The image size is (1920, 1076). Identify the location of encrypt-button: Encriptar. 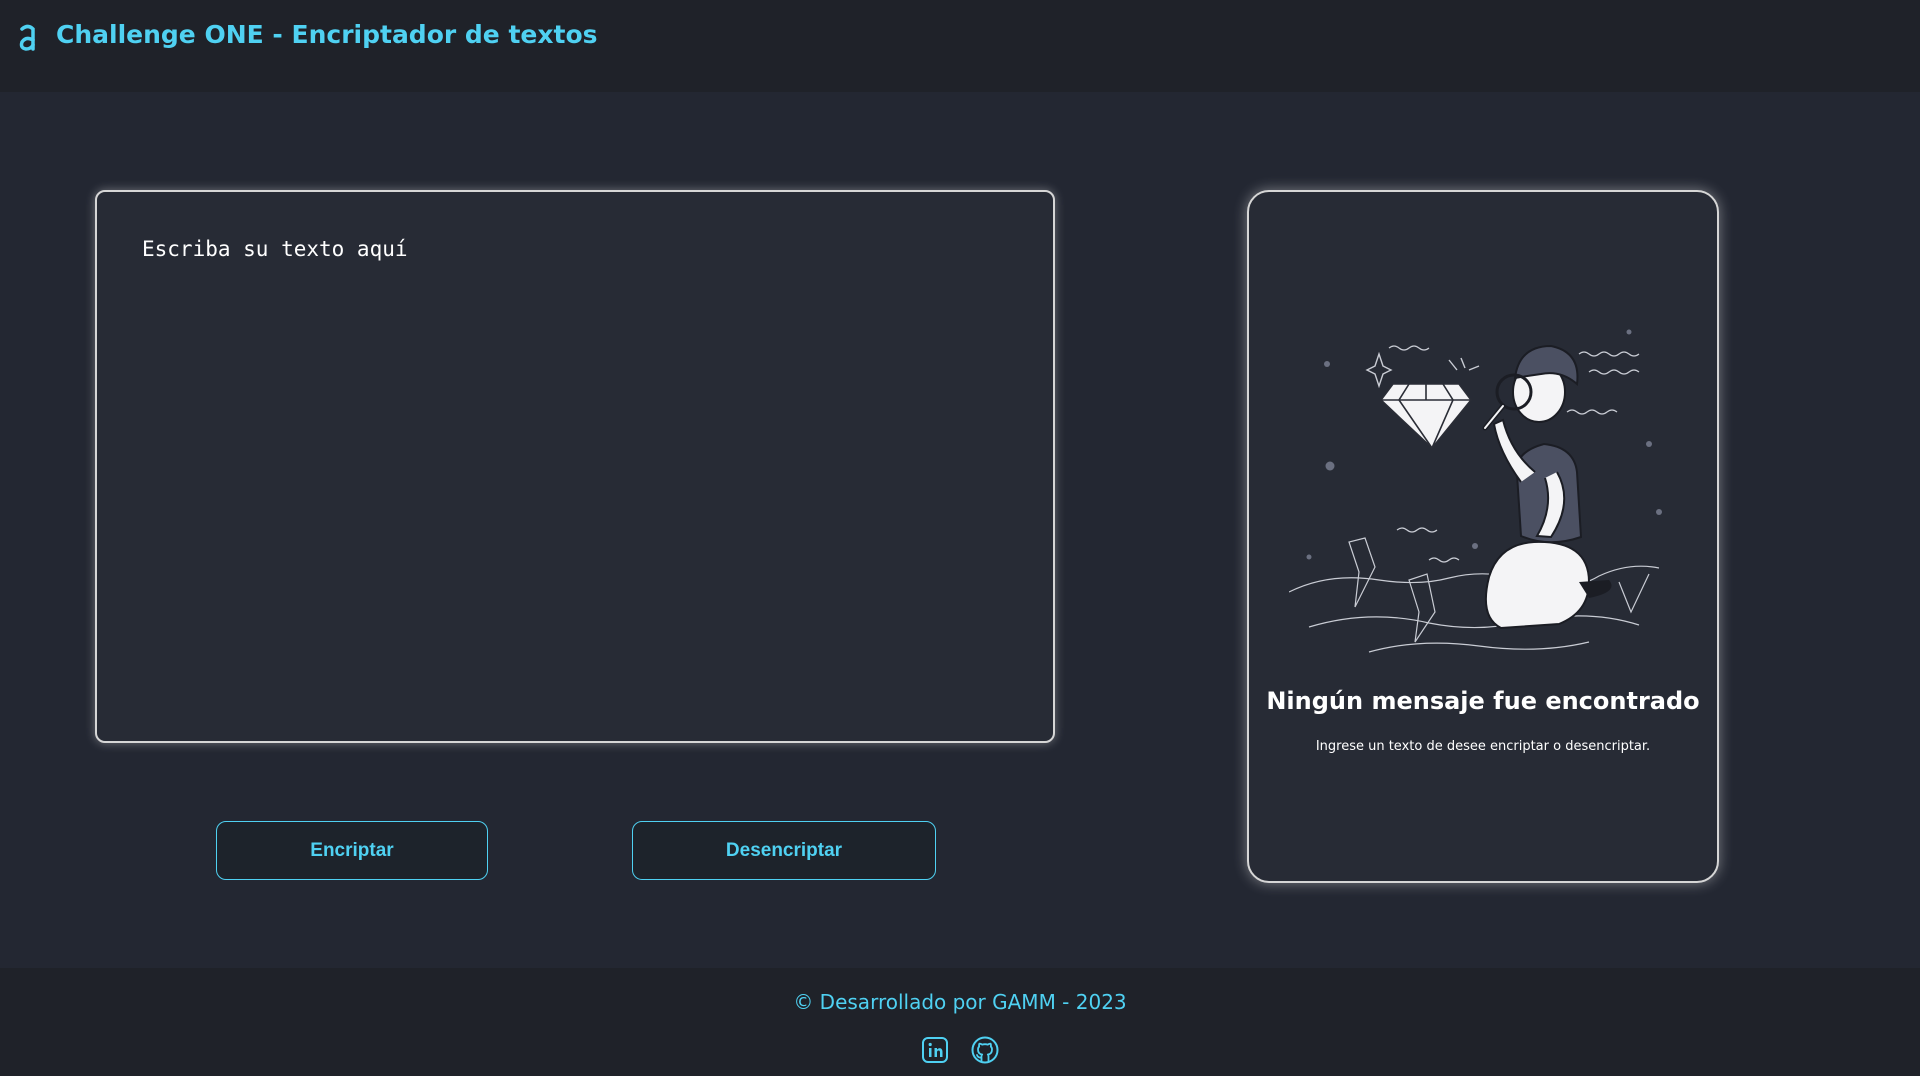
(352, 850).